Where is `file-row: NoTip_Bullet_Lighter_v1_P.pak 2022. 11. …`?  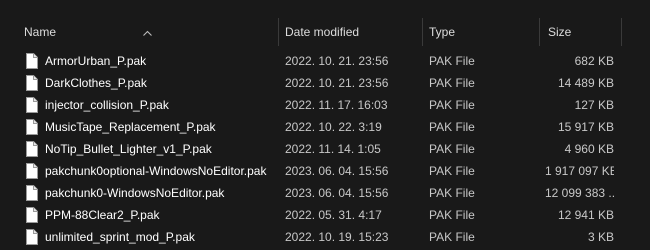
file-row: NoTip_Bullet_Lighter_v1_P.pak 2022. 11. … is located at coordinates (325, 149).